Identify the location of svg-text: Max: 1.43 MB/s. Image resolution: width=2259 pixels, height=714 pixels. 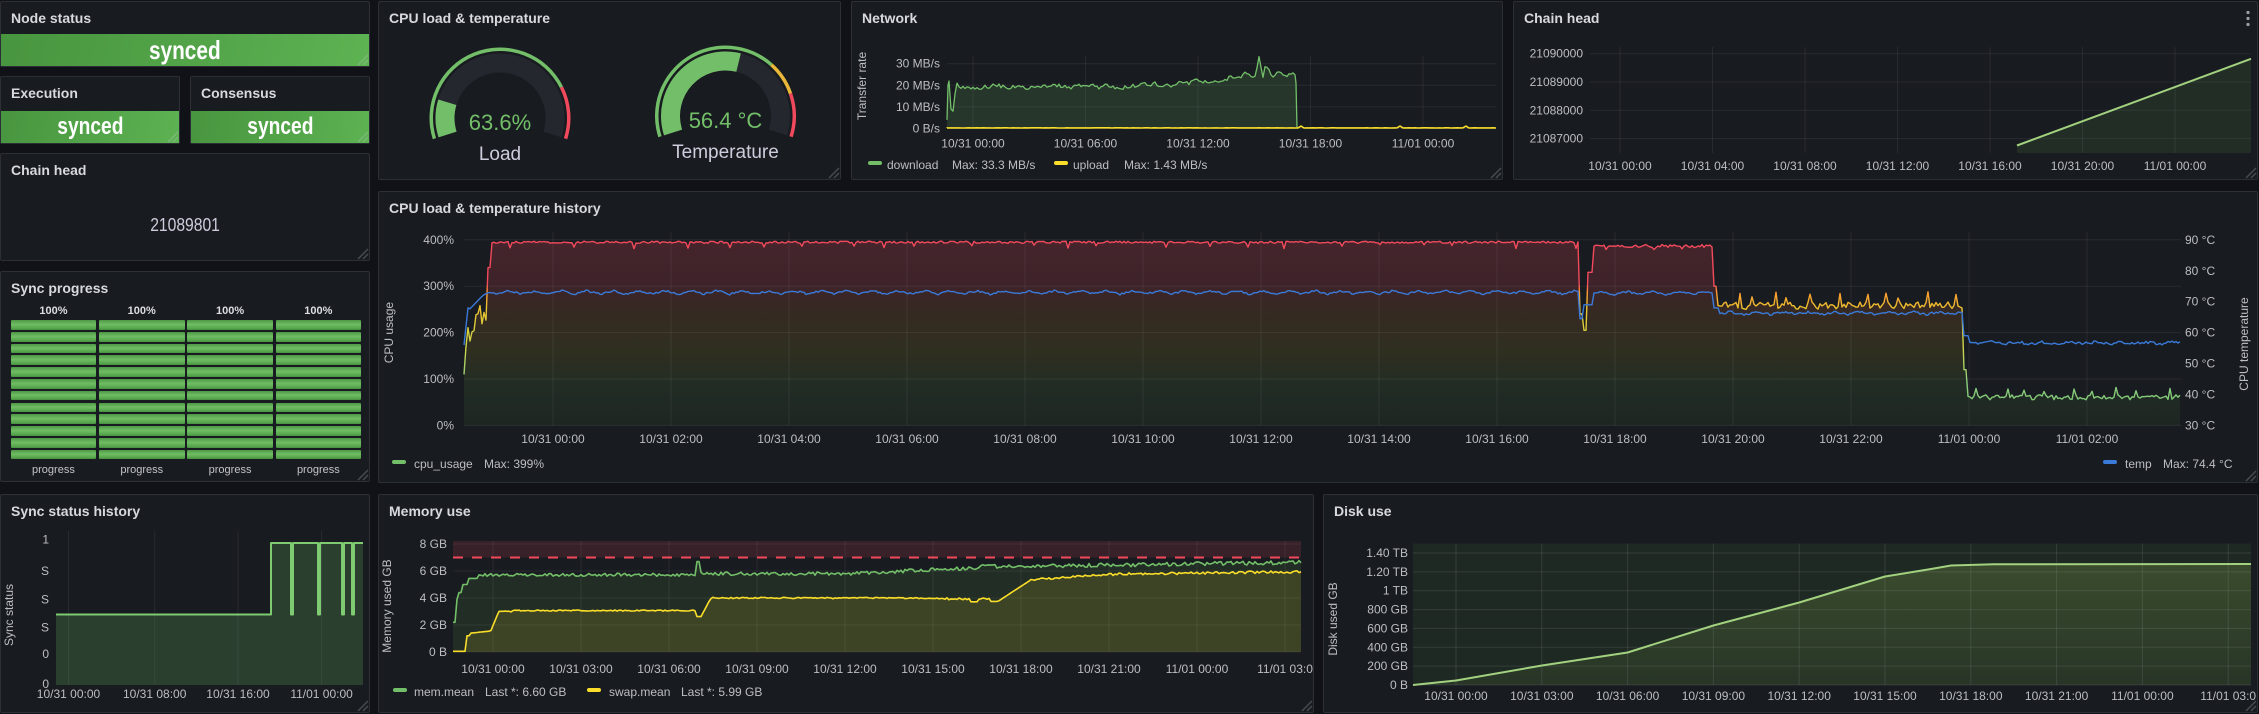
(1165, 165).